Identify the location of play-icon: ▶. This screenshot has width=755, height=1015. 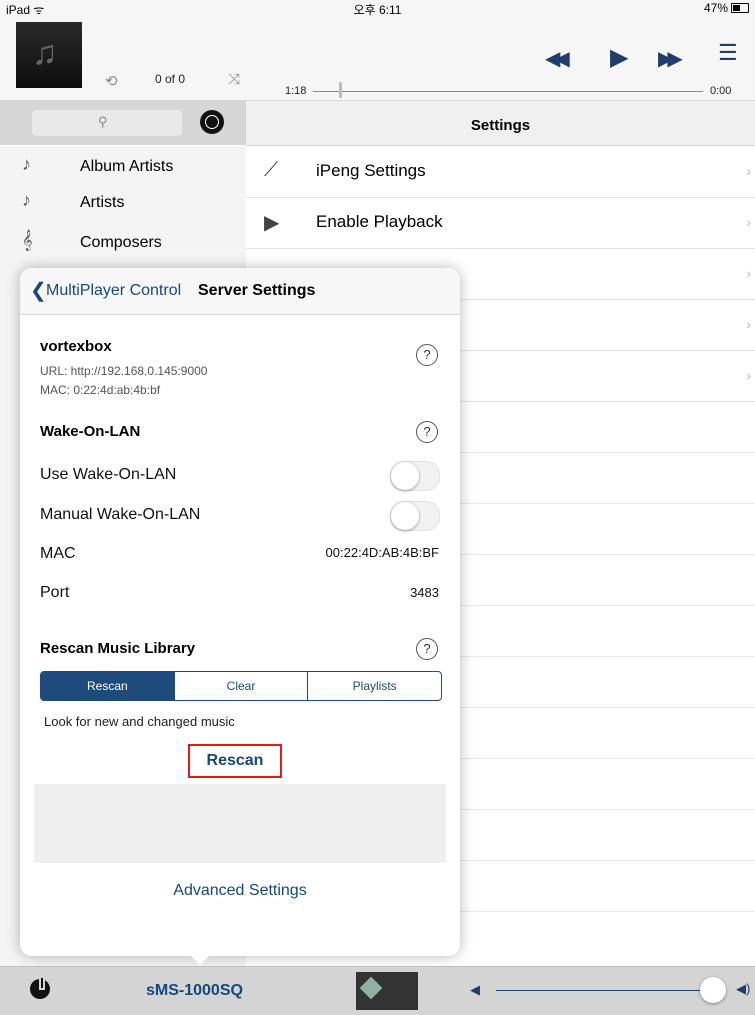
(619, 57).